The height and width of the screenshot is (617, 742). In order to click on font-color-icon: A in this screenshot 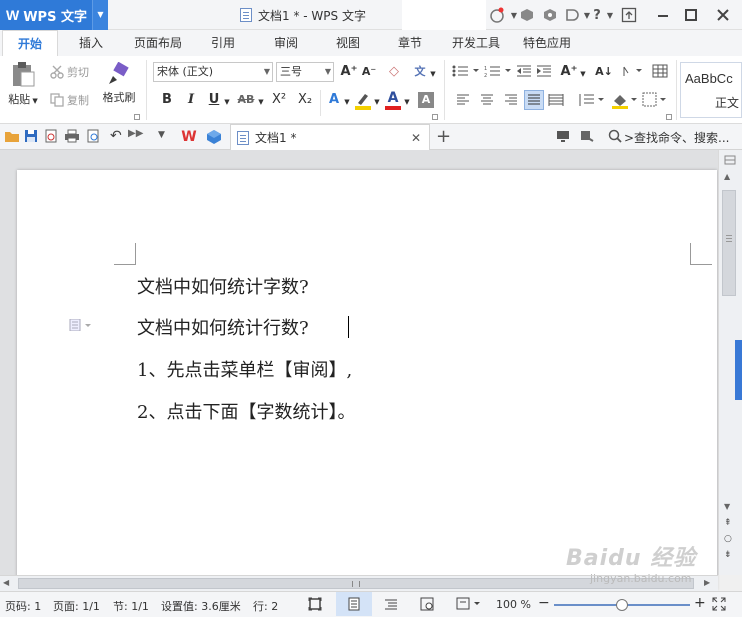, I will do `click(393, 101)`.